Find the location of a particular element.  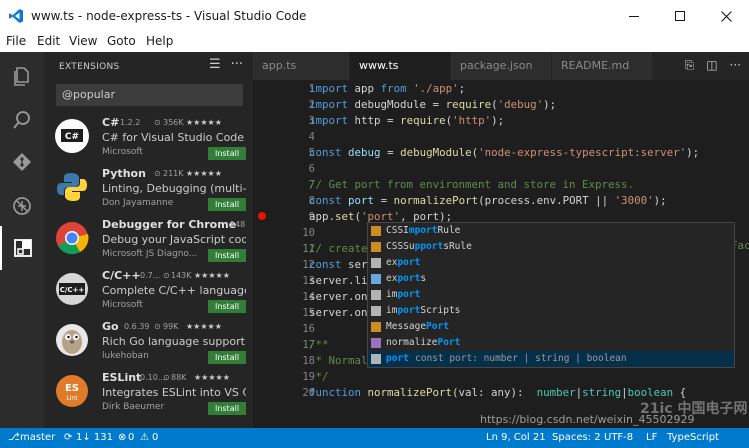

error-count: 0 is located at coordinates (131, 437).